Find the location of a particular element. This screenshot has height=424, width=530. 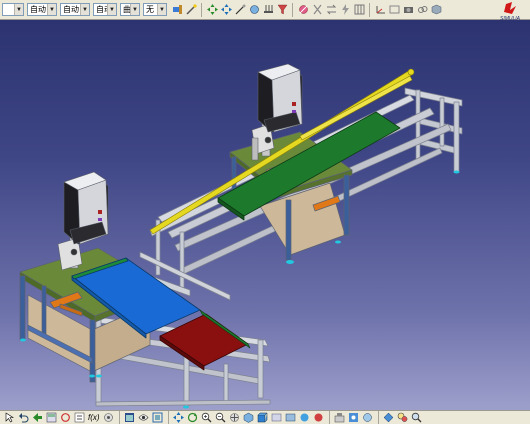

camera-icon is located at coordinates (408, 10).